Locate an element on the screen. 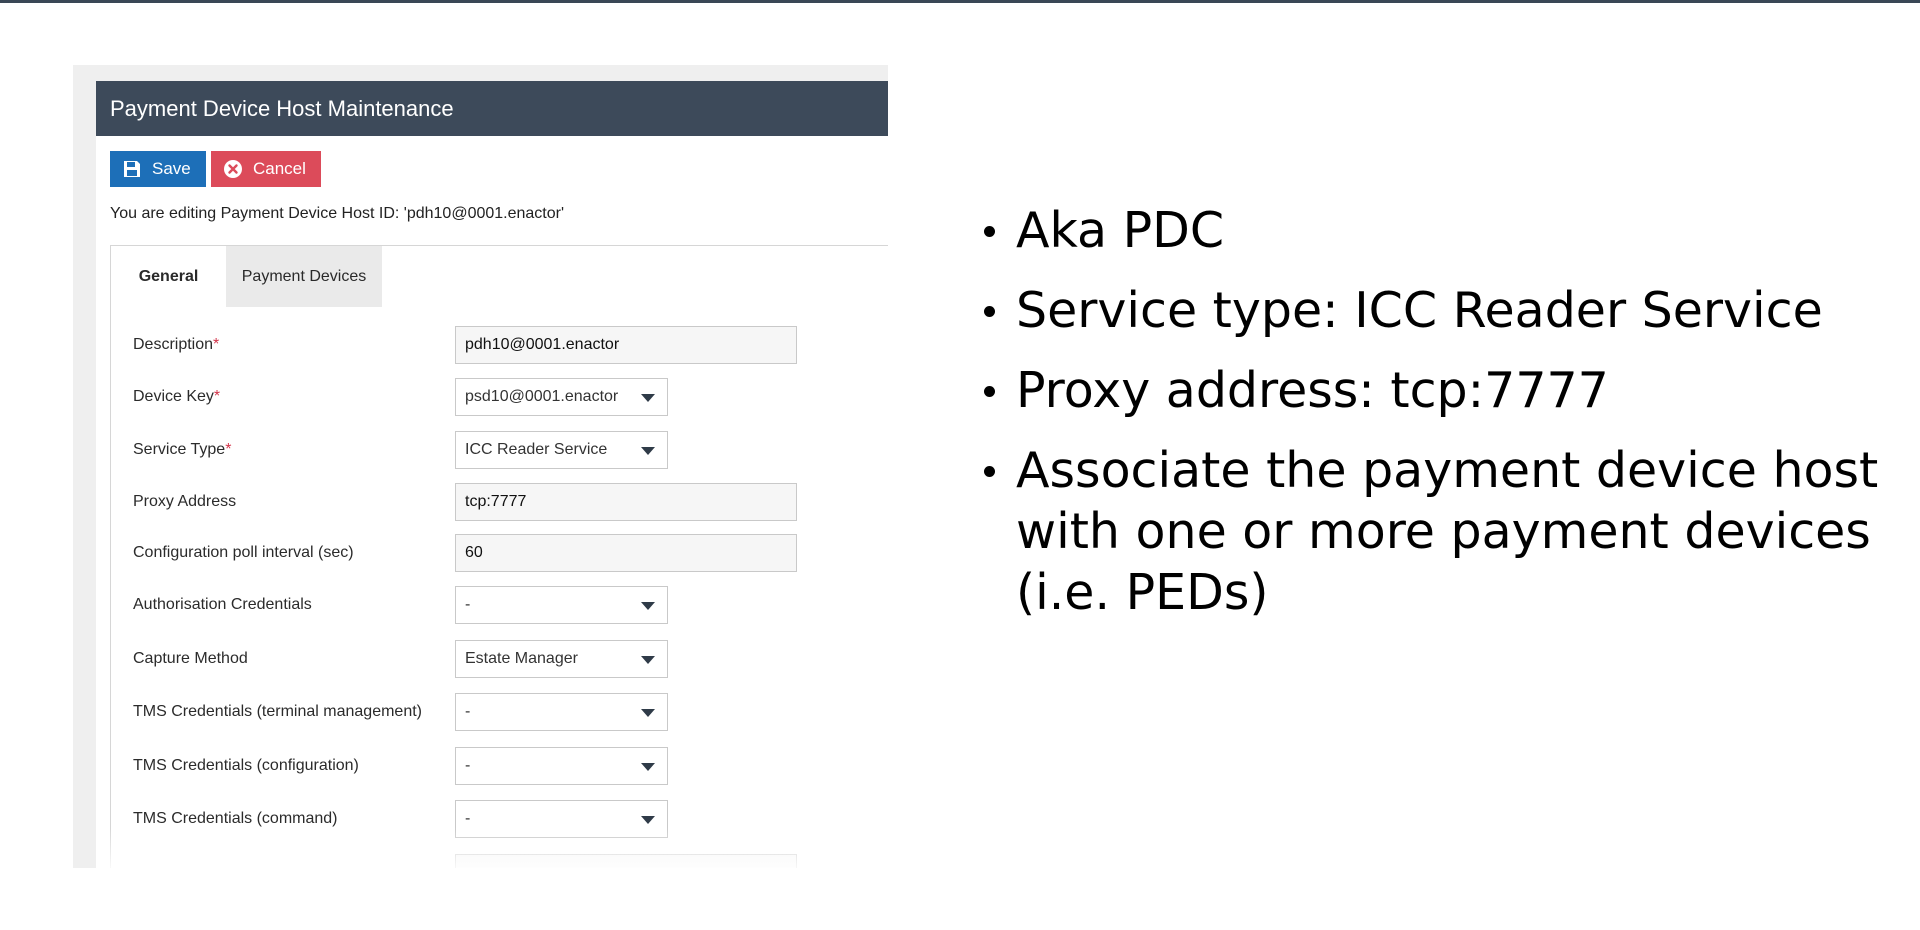 Image resolution: width=1920 pixels, height=930 pixels. form-row-config-poll: Configuration poll interval (sec) 60 is located at coordinates (510, 553).